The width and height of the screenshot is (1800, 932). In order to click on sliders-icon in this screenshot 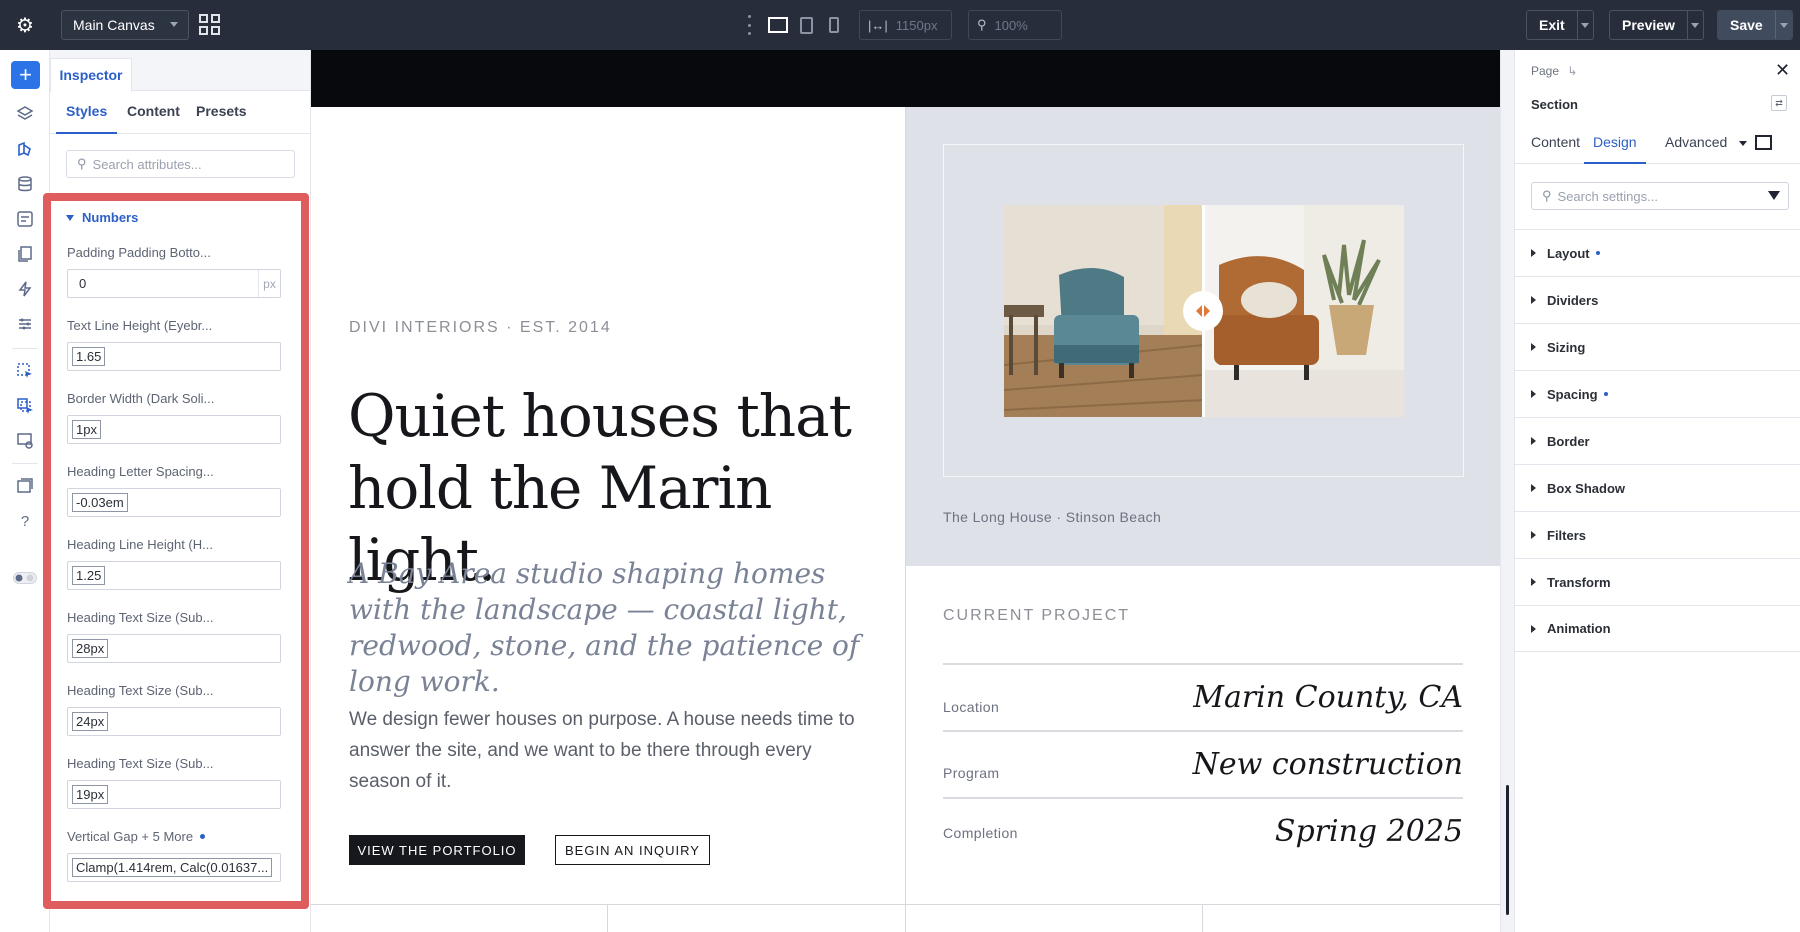, I will do `click(25, 324)`.